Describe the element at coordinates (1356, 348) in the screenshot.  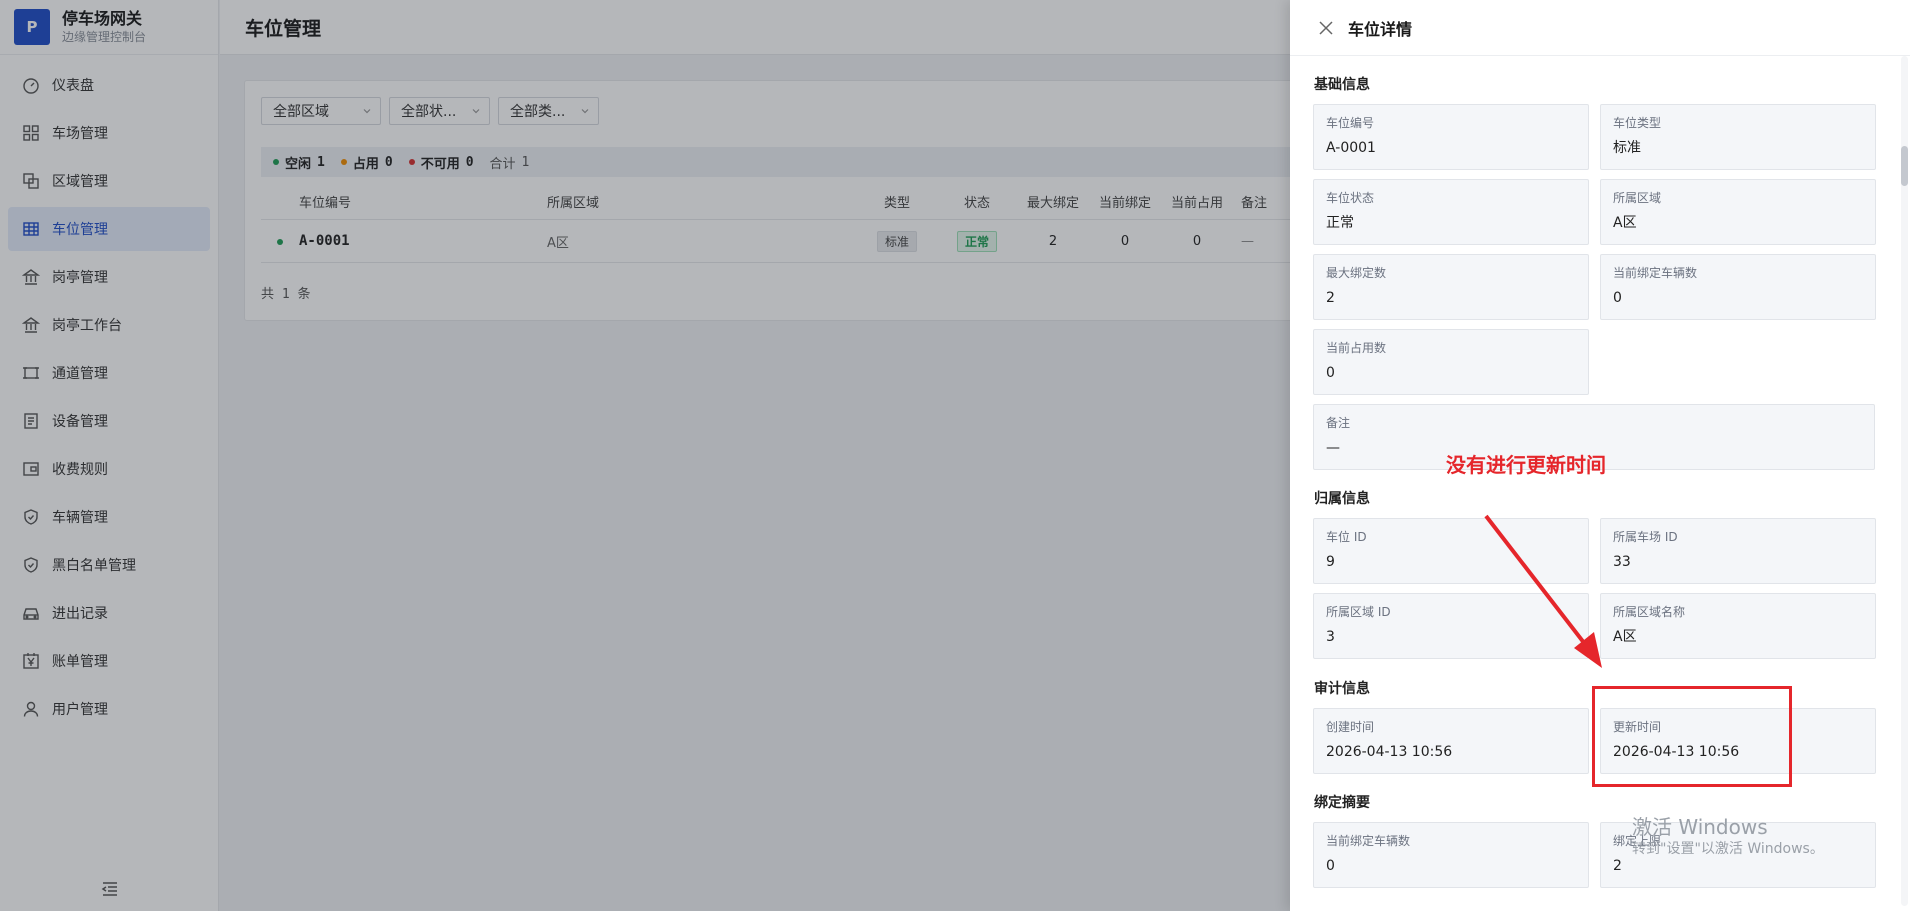
I see `field-label: 当前占用数` at that location.